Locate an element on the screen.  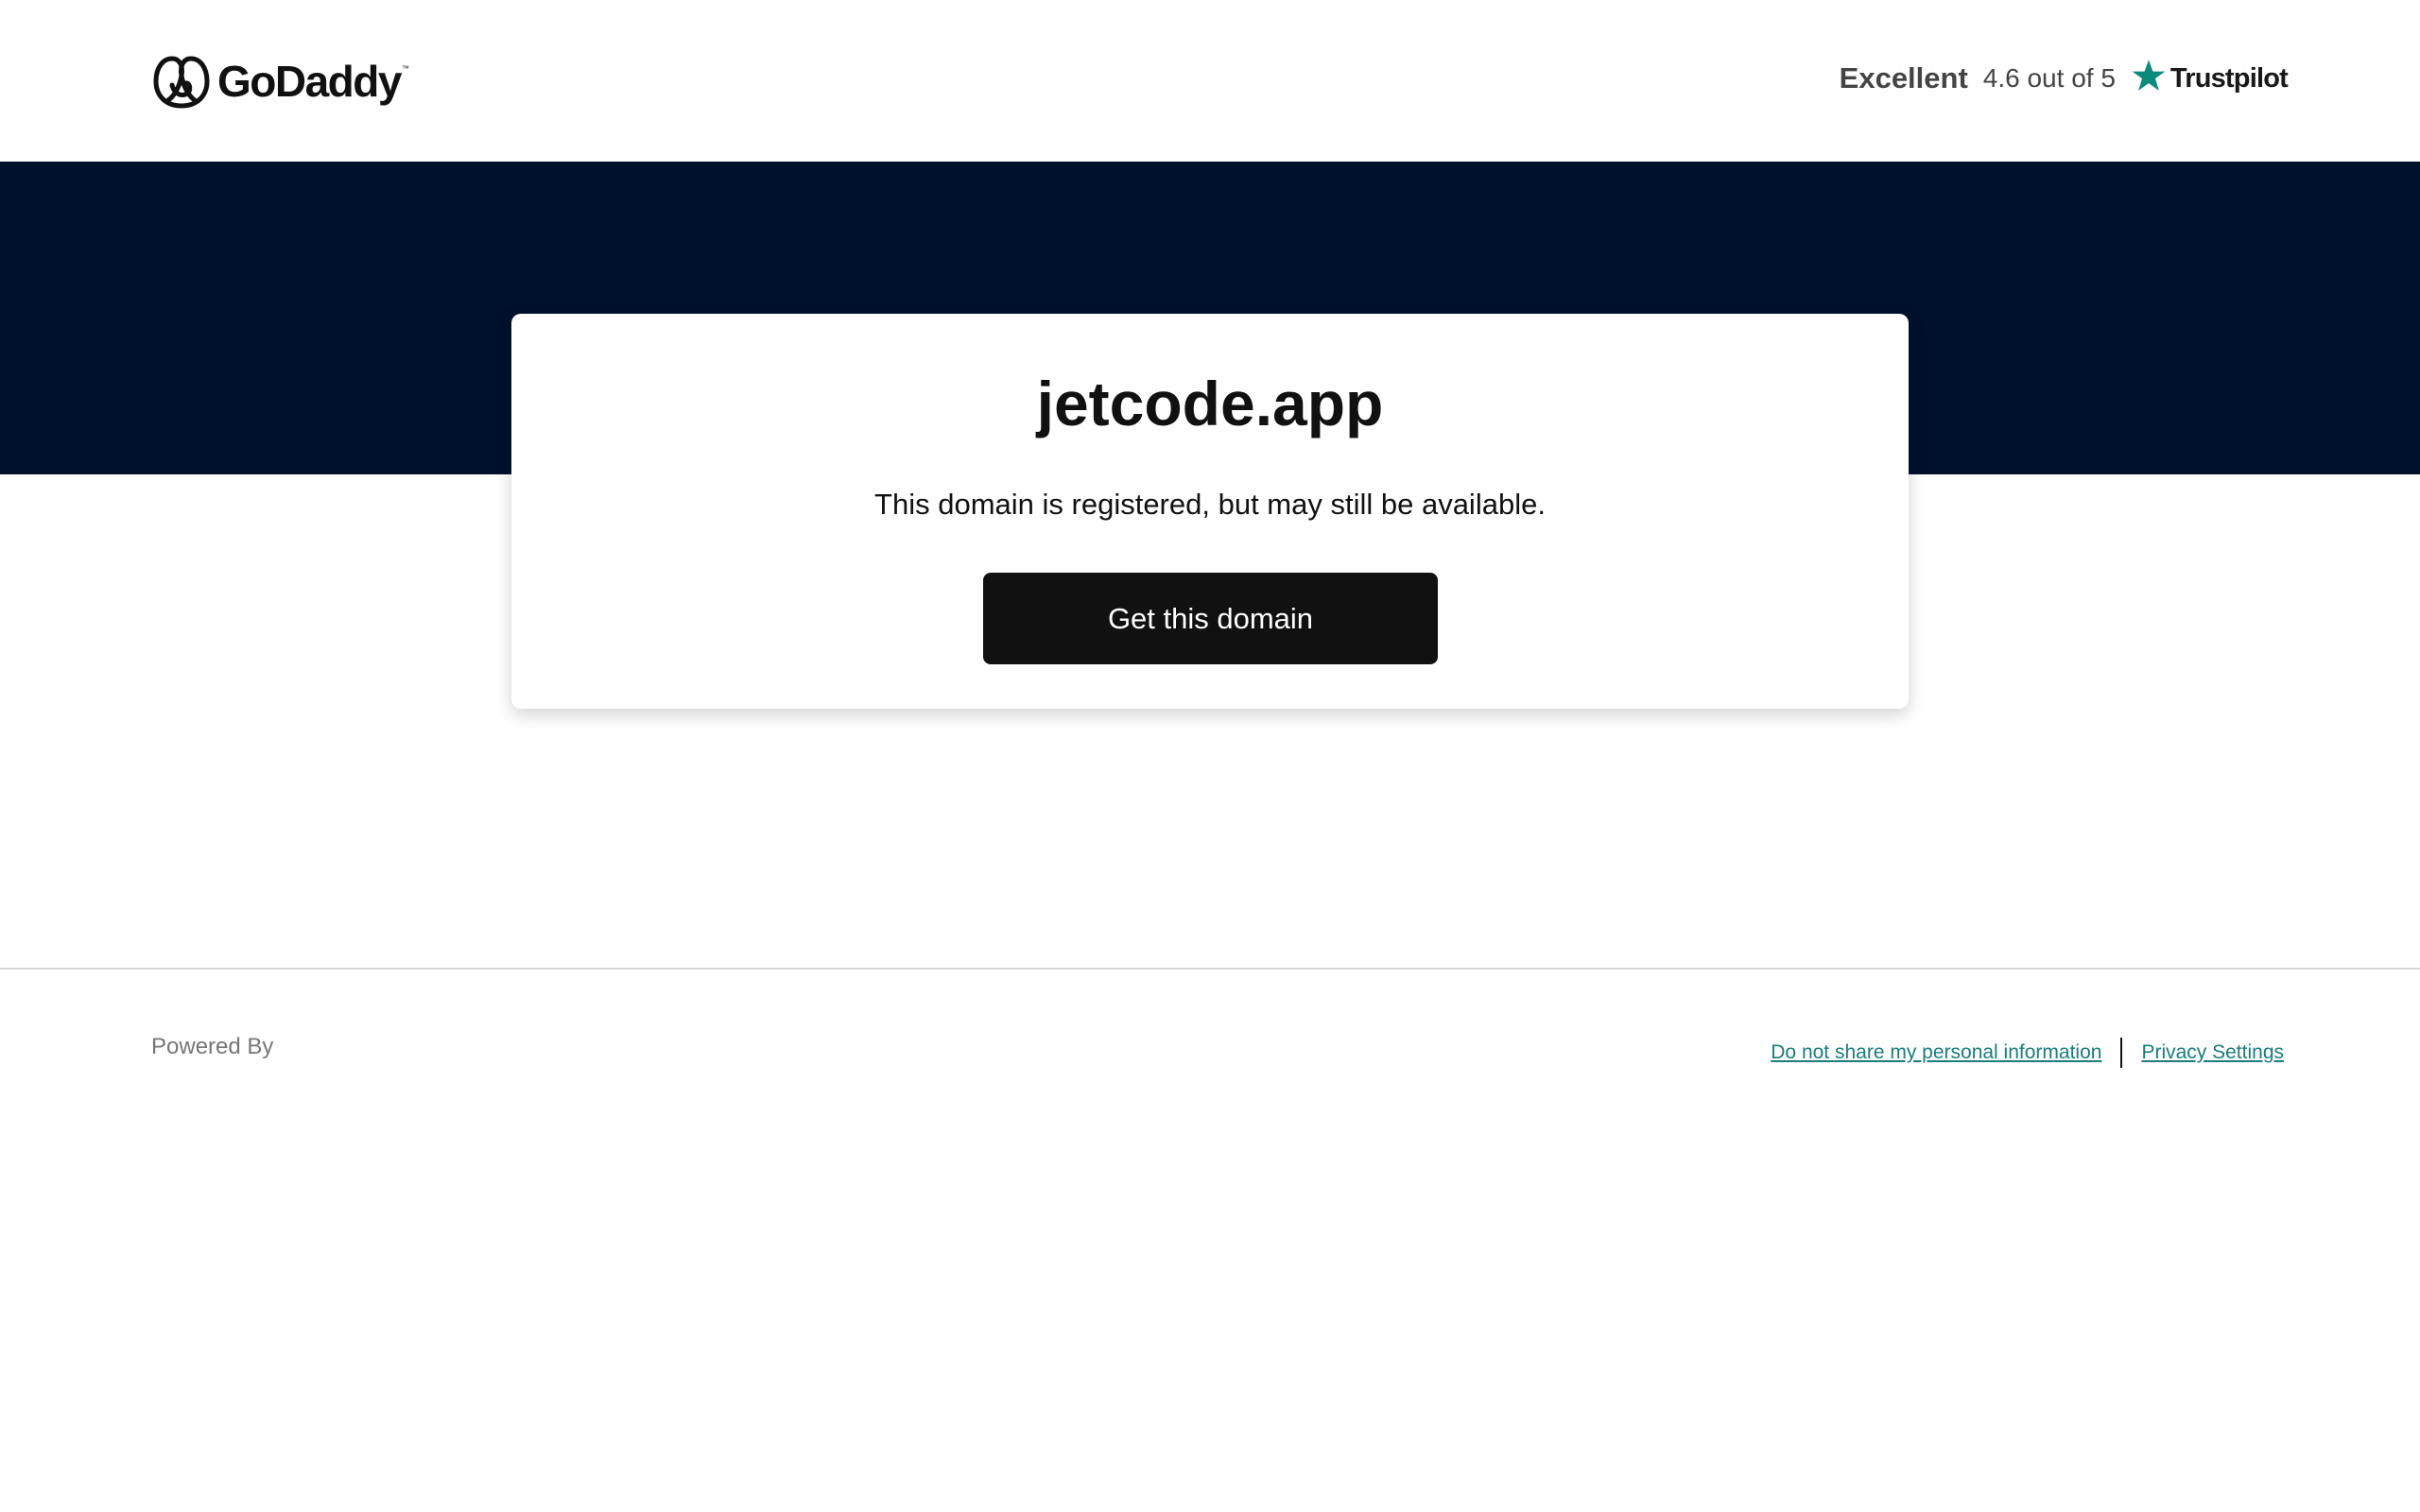
trademark-mark: ™ is located at coordinates (405, 68).